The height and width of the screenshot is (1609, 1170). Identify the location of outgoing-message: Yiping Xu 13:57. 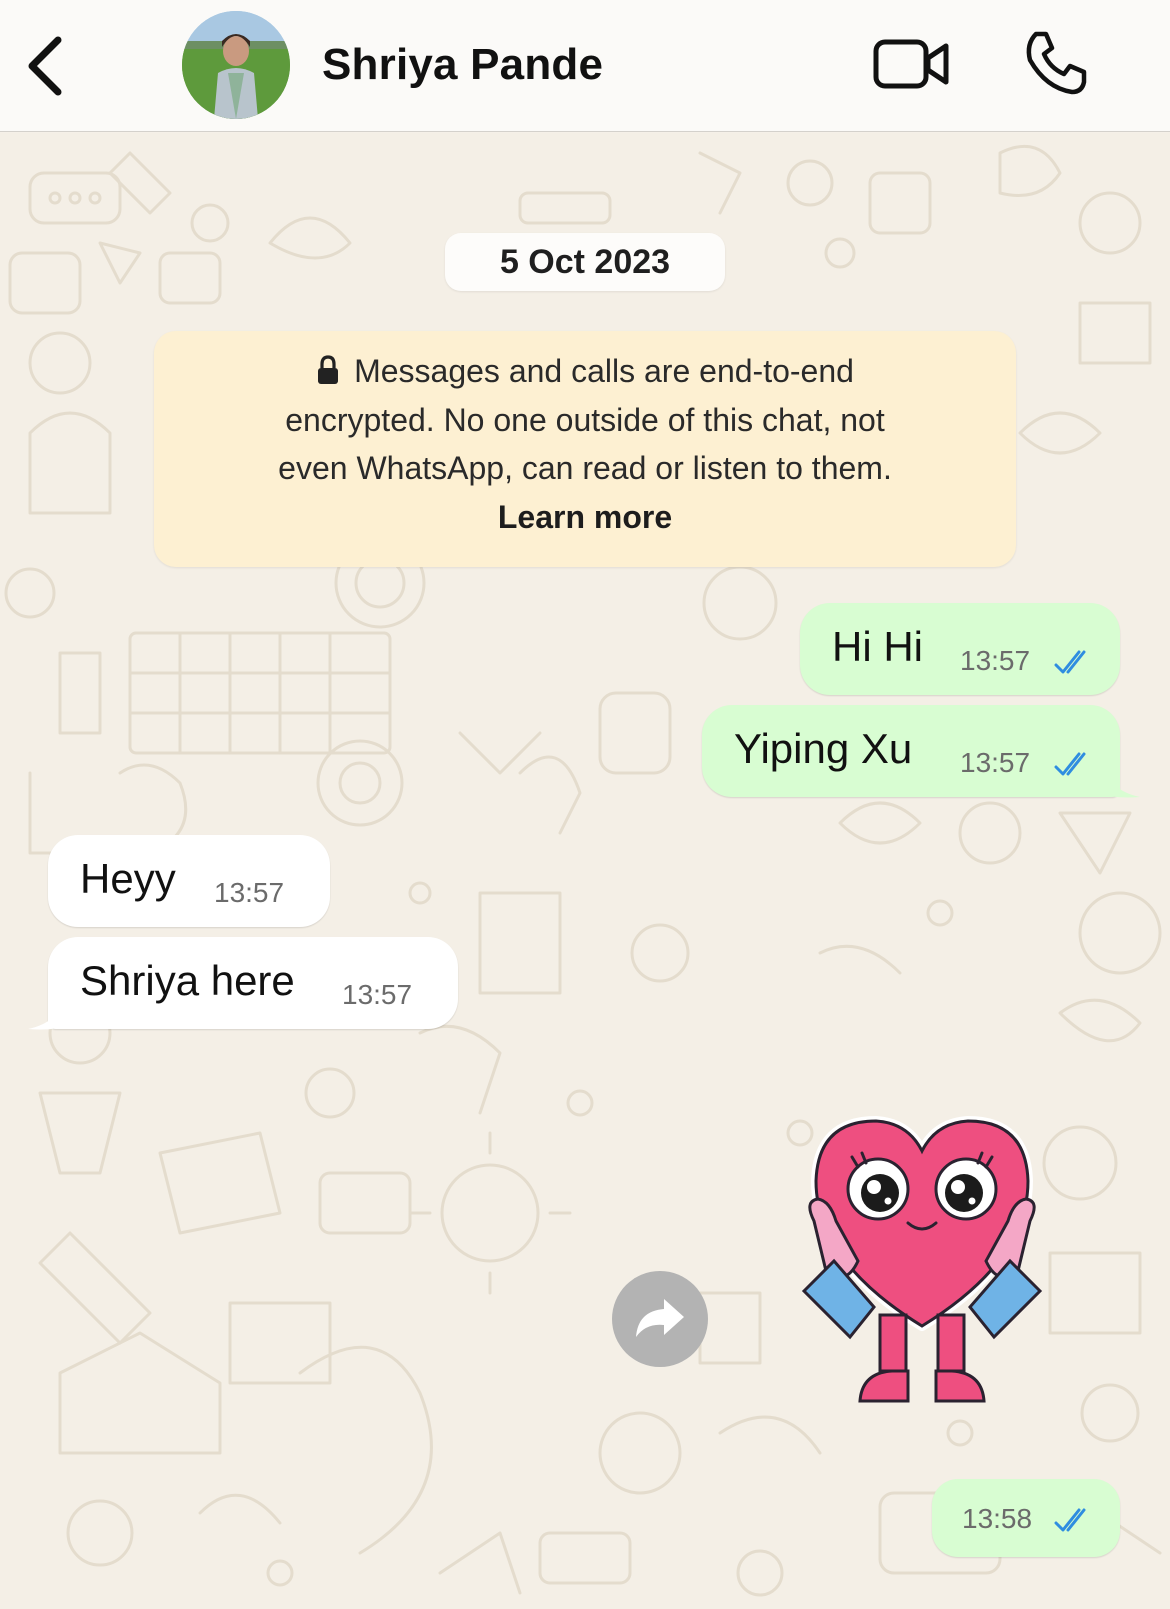
(911, 751).